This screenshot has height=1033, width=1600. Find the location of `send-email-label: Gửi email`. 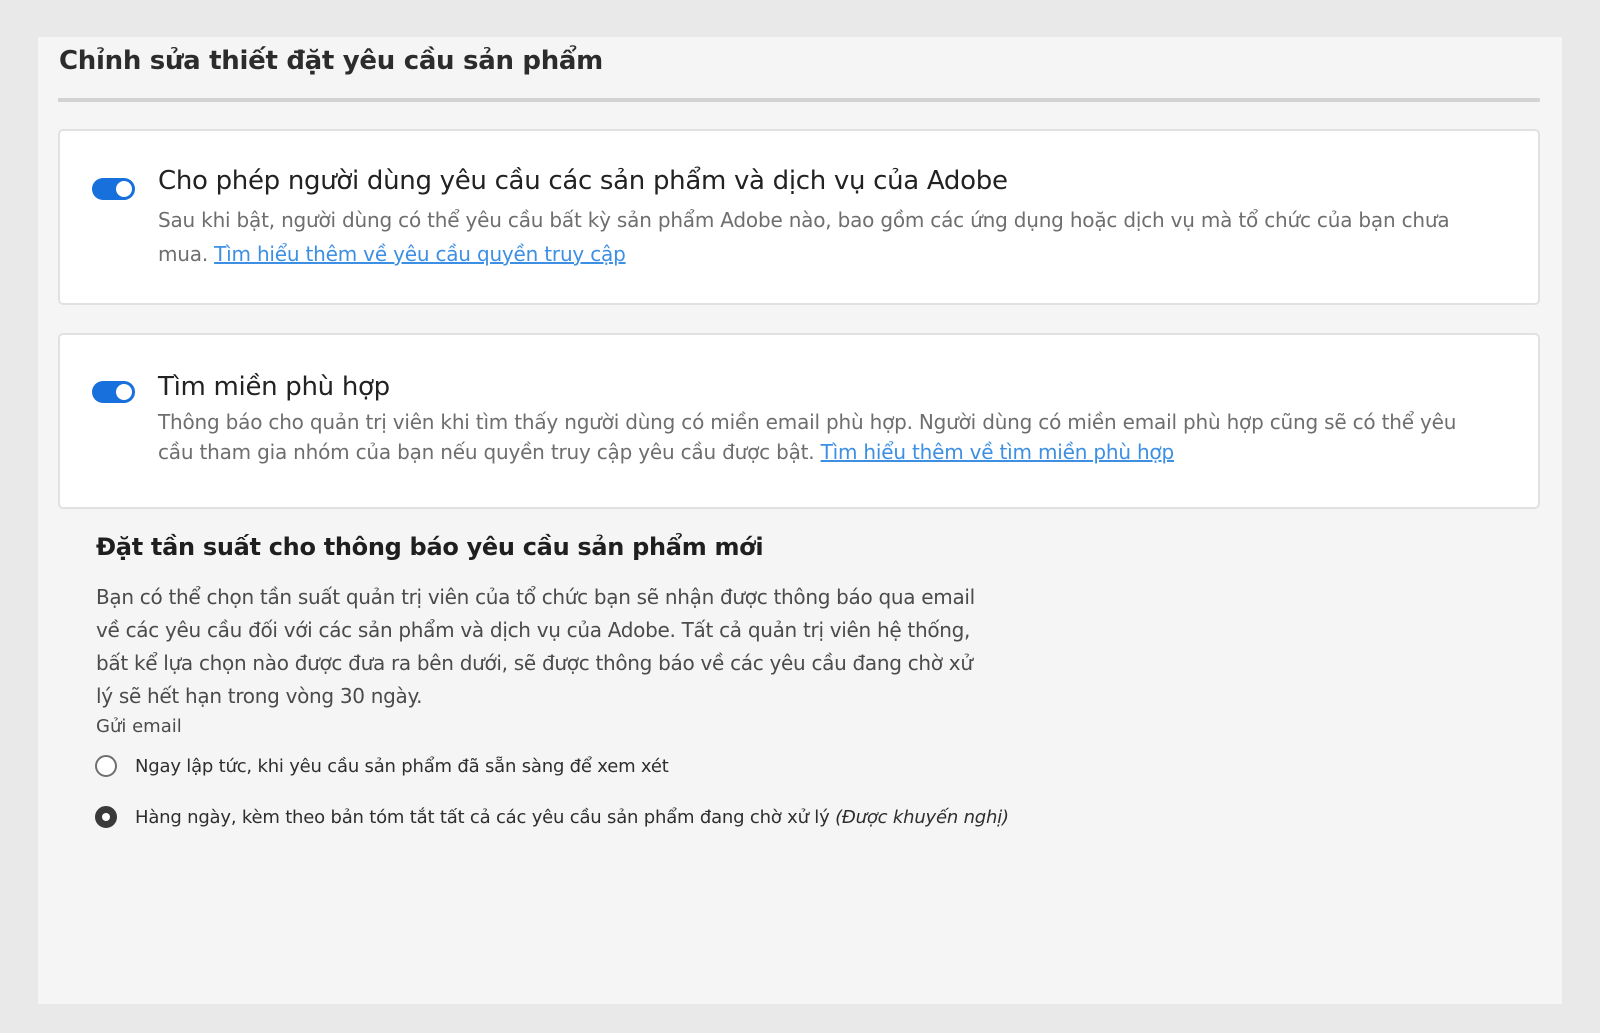

send-email-label: Gửi email is located at coordinates (139, 726).